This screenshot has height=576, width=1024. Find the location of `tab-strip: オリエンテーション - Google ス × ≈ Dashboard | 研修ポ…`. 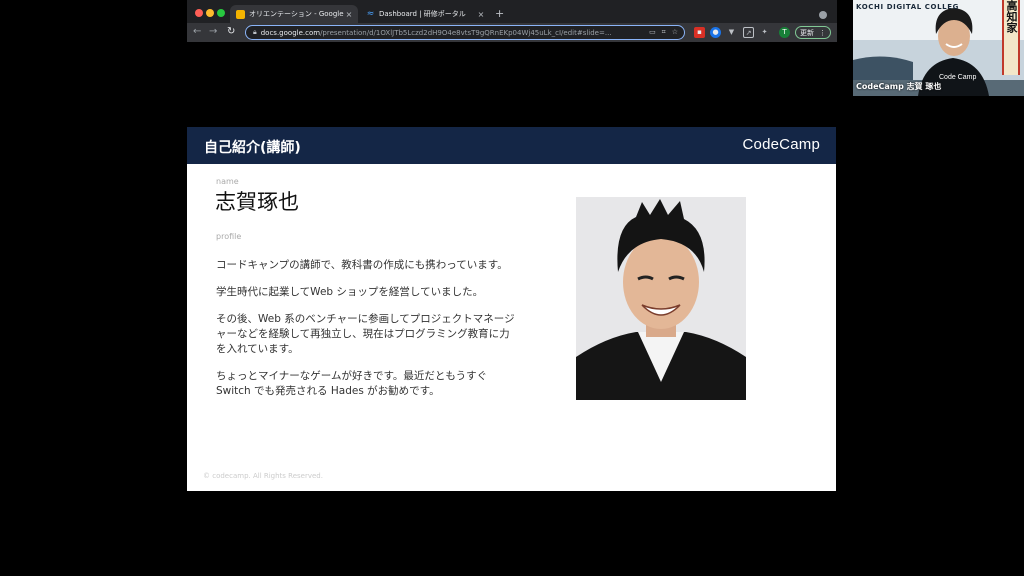

tab-strip: オリエンテーション - Google ス × ≈ Dashboard | 研修ポ… is located at coordinates (512, 13).